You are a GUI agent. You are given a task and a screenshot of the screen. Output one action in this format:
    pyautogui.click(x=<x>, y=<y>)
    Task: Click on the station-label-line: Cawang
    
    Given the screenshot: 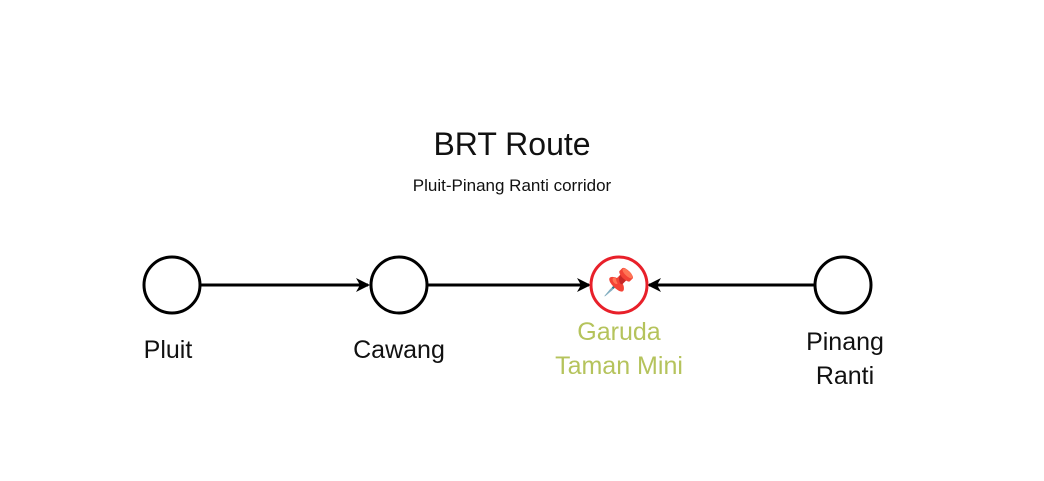 What is the action you would take?
    pyautogui.click(x=399, y=350)
    